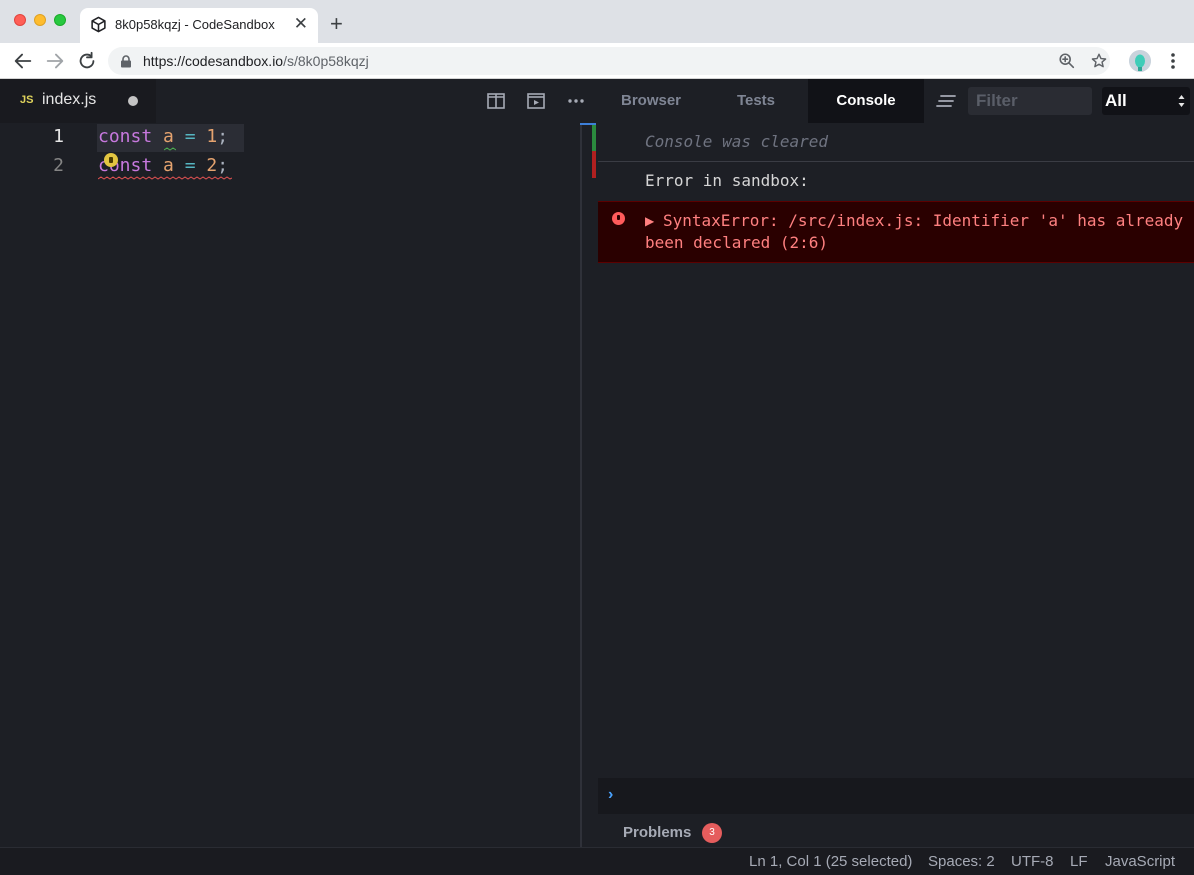 The image size is (1194, 875). What do you see at coordinates (609, 61) in the screenshot?
I see `address-bar: https://codesandbox.io/s/8k0p58kqzj` at bounding box center [609, 61].